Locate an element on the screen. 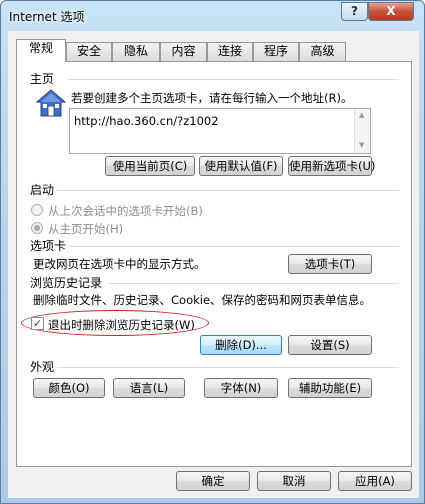 The width and height of the screenshot is (425, 504). radio-home-page is located at coordinates (37, 228).